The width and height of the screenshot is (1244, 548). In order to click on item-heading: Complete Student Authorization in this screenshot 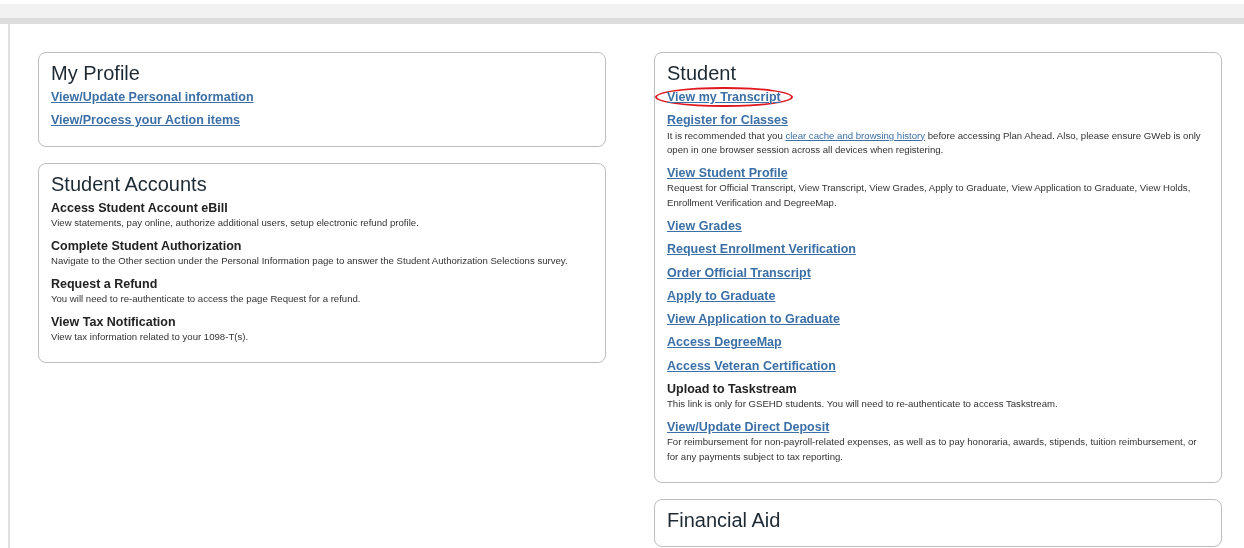, I will do `click(147, 245)`.